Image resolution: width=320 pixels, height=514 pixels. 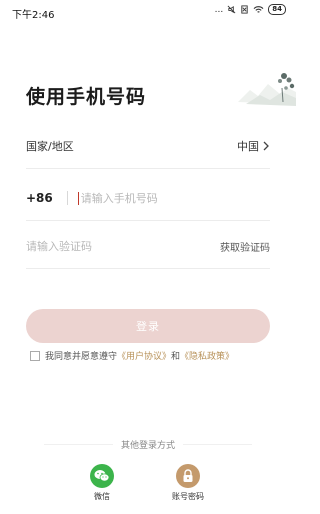 What do you see at coordinates (86, 97) in the screenshot?
I see `page-title: 使用手机号码` at bounding box center [86, 97].